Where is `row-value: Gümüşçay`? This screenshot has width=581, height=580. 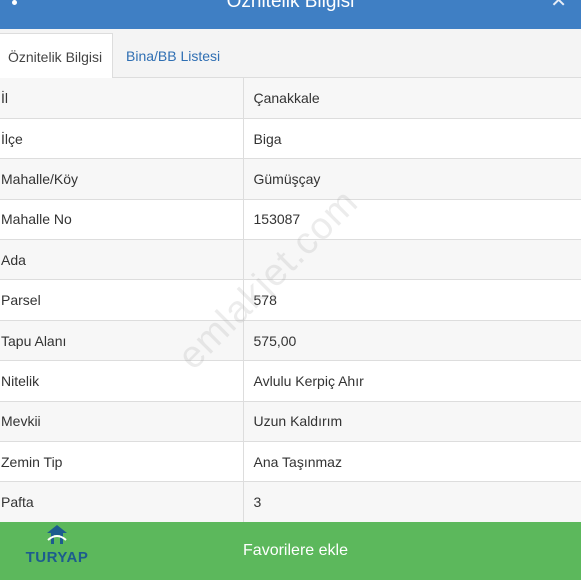
row-value: Gümüşçay is located at coordinates (412, 179).